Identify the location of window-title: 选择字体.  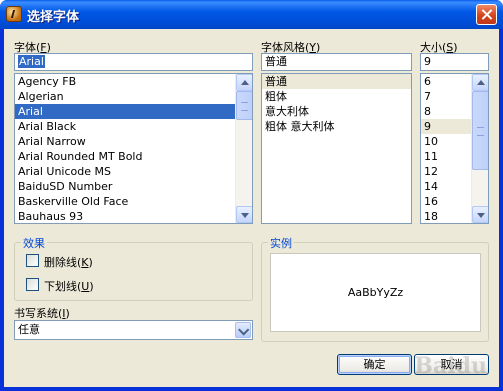
(53, 17).